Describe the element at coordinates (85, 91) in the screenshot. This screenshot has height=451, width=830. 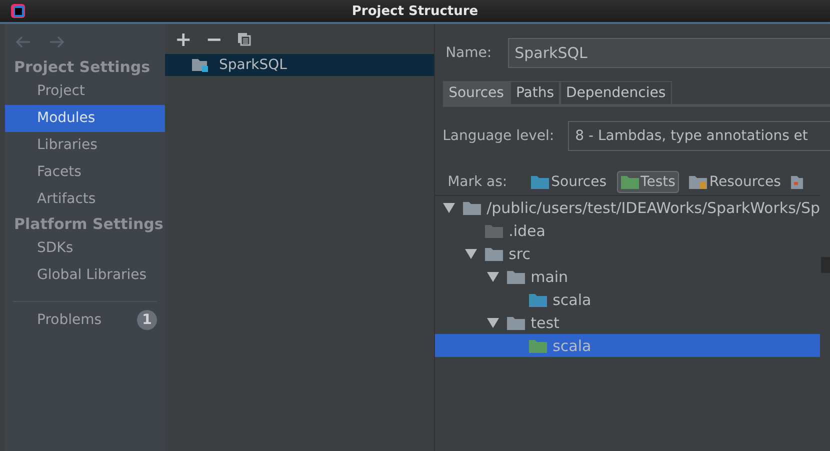
I see `sidebar-item: Project` at that location.